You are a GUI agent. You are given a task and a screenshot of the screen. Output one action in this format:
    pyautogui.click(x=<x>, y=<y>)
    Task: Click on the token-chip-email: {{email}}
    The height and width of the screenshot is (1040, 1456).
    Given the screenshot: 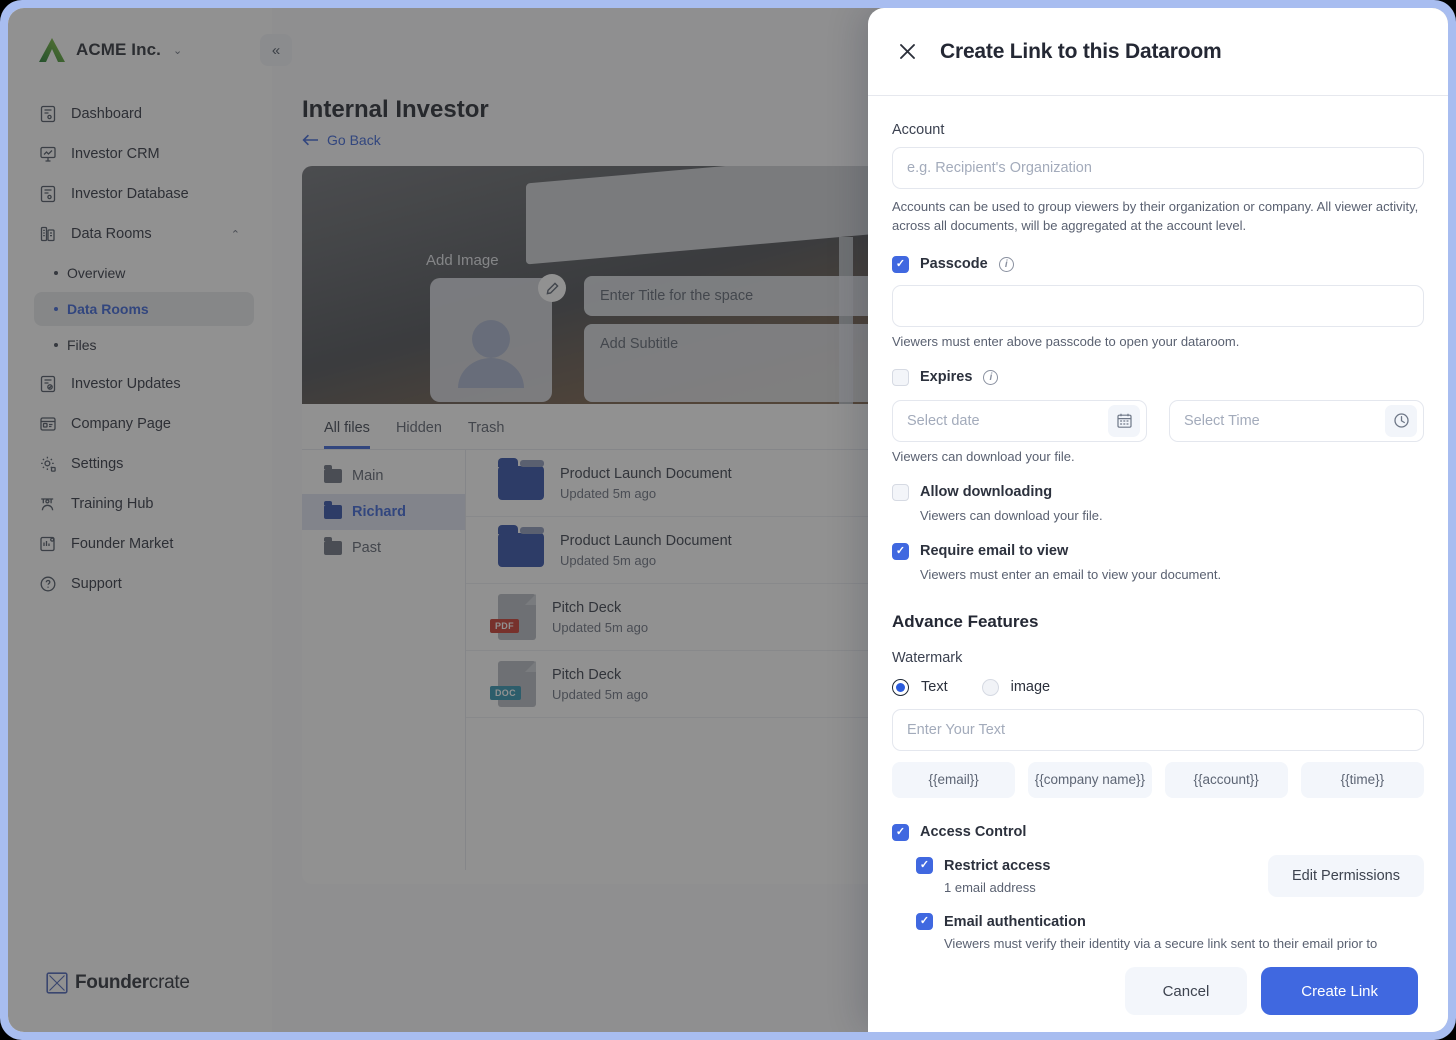 What is the action you would take?
    pyautogui.click(x=954, y=779)
    